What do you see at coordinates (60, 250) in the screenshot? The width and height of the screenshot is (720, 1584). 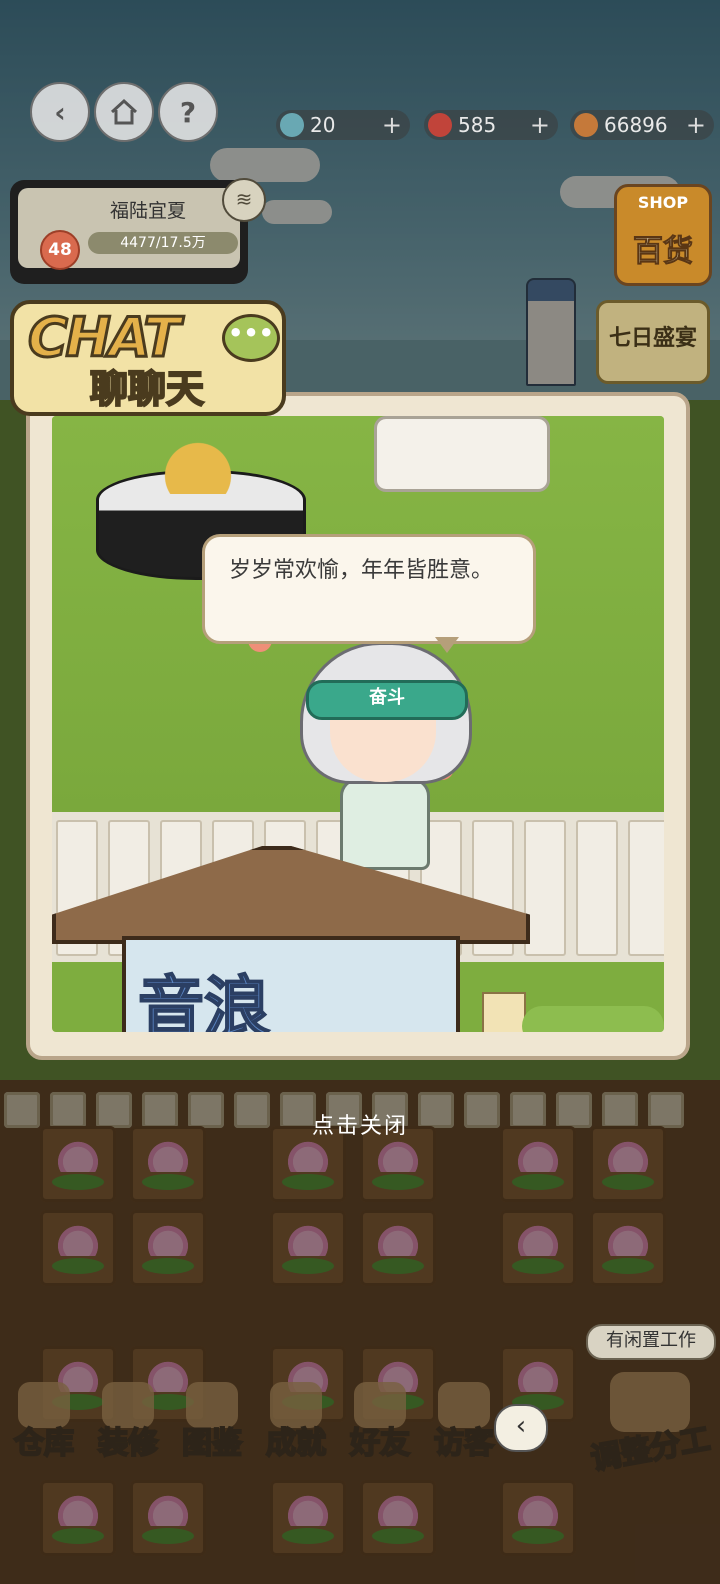 I see `level-badge: 48` at bounding box center [60, 250].